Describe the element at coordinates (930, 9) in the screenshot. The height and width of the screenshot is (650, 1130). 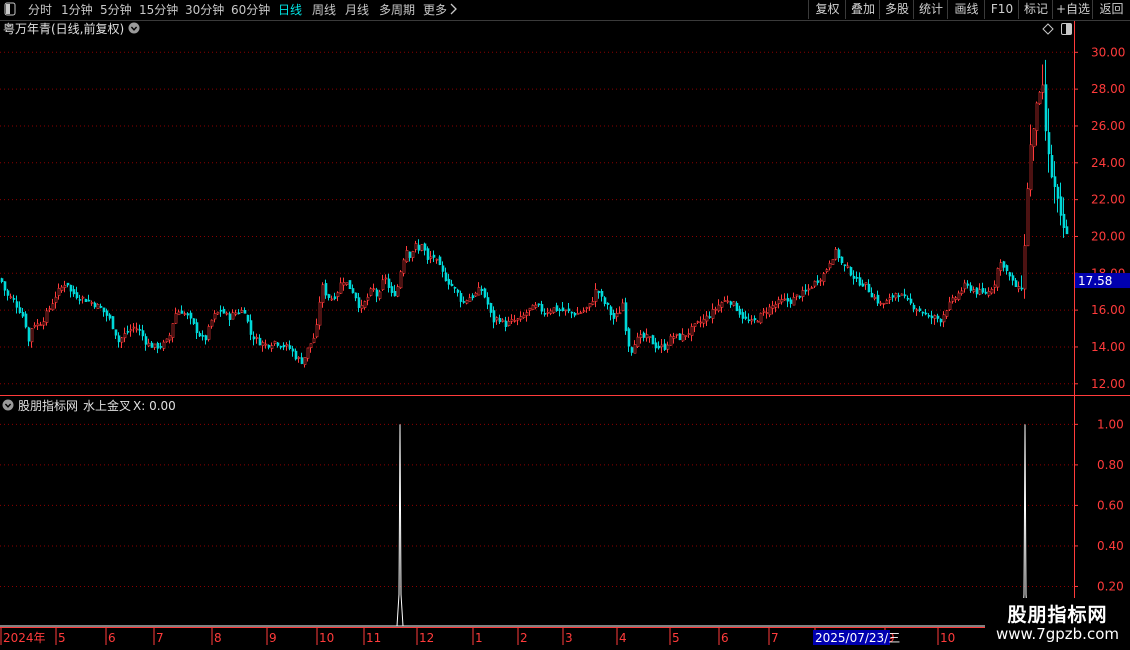
I see `statistics-button: 统计` at that location.